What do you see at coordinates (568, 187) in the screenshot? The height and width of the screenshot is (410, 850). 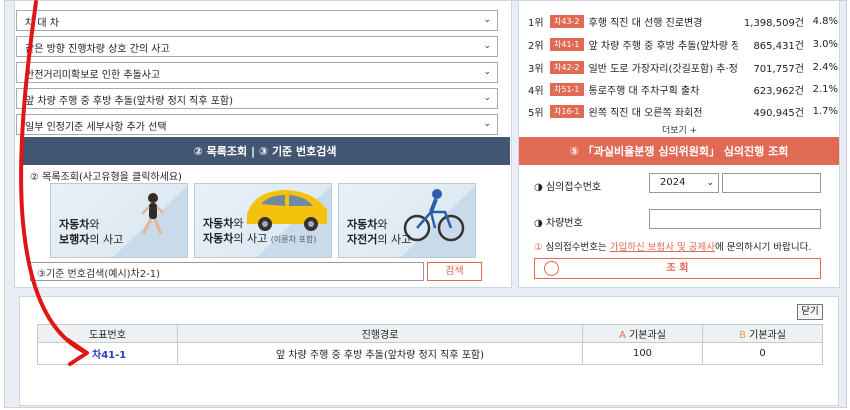 I see `receipt-number-label: ◑ 심의접수번호` at bounding box center [568, 187].